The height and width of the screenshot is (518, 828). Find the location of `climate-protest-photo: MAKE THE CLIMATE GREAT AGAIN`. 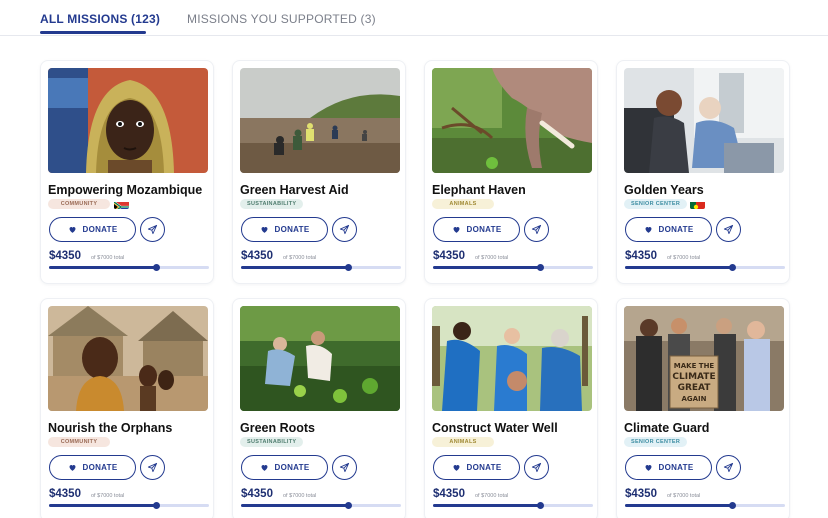

climate-protest-photo: MAKE THE CLIMATE GREAT AGAIN is located at coordinates (704, 358).